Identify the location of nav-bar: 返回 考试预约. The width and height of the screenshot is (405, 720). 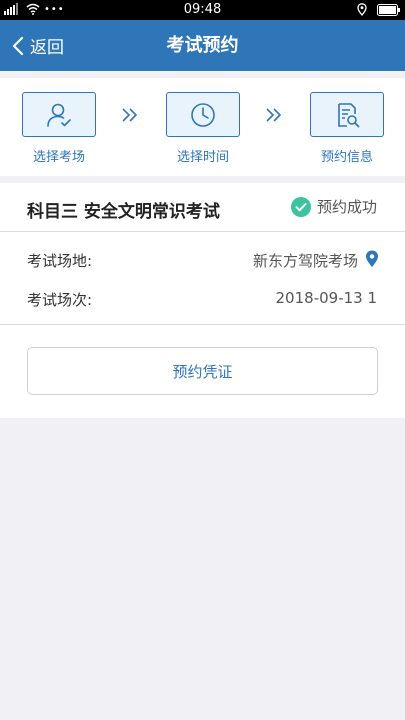
(202, 45).